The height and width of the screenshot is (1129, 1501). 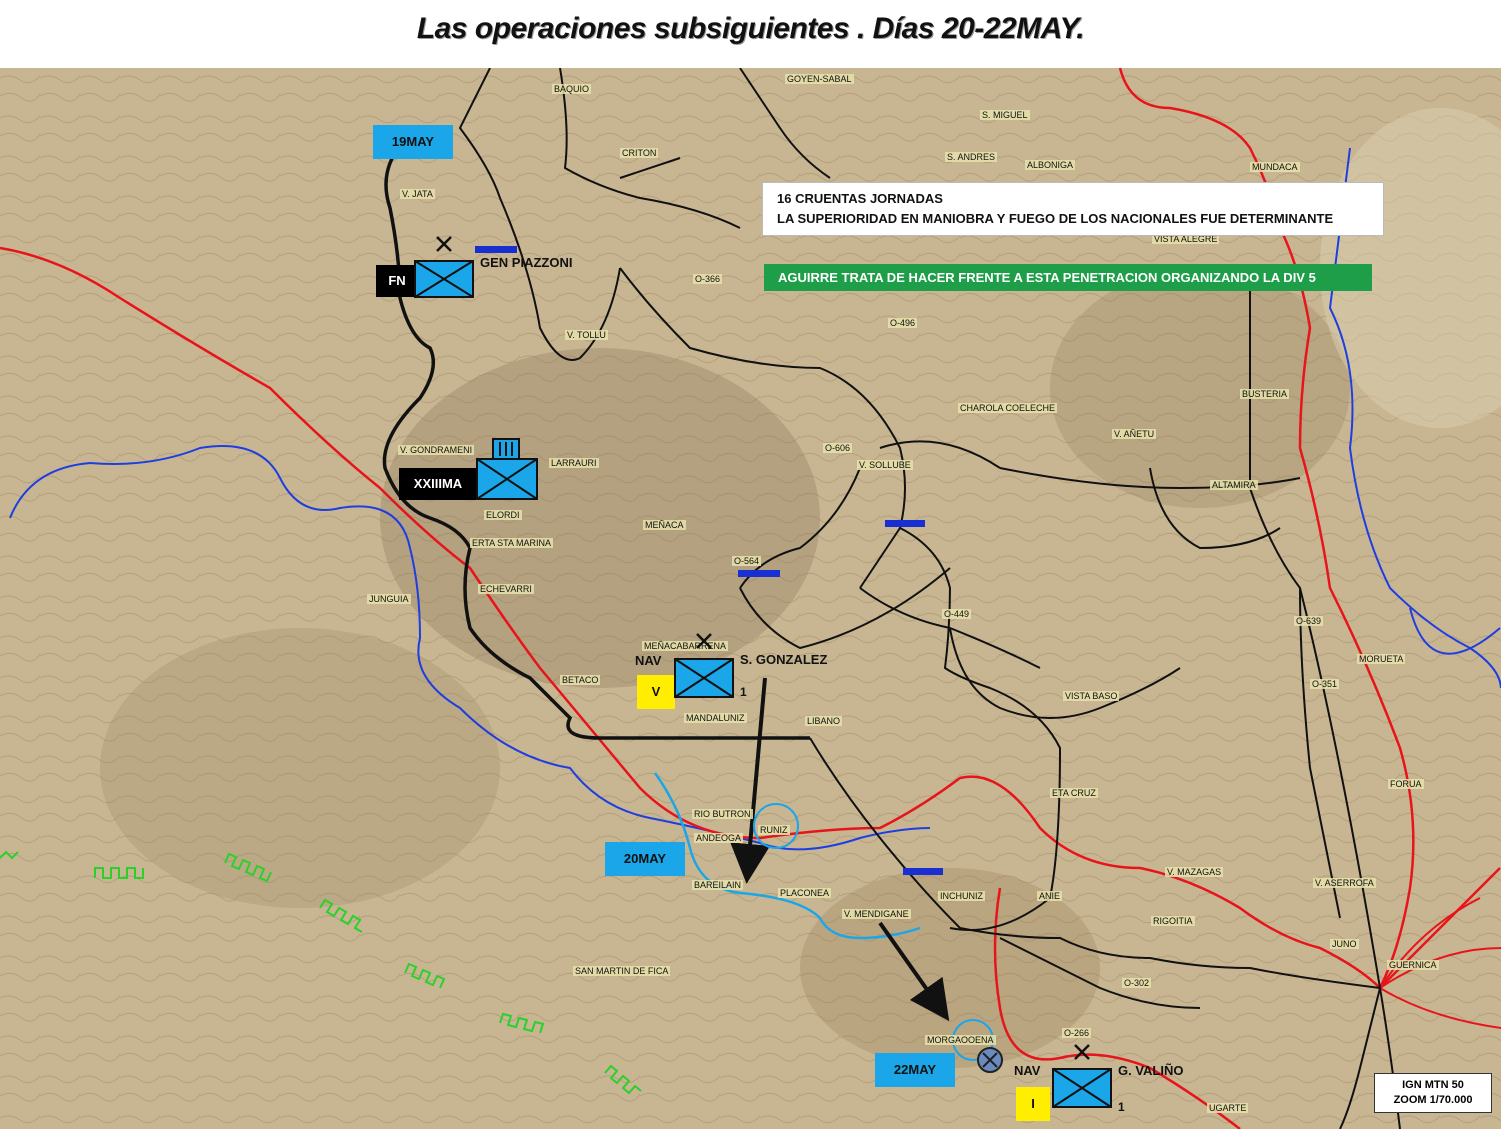 I want to click on place-label: ELORDI, so click(x=503, y=515).